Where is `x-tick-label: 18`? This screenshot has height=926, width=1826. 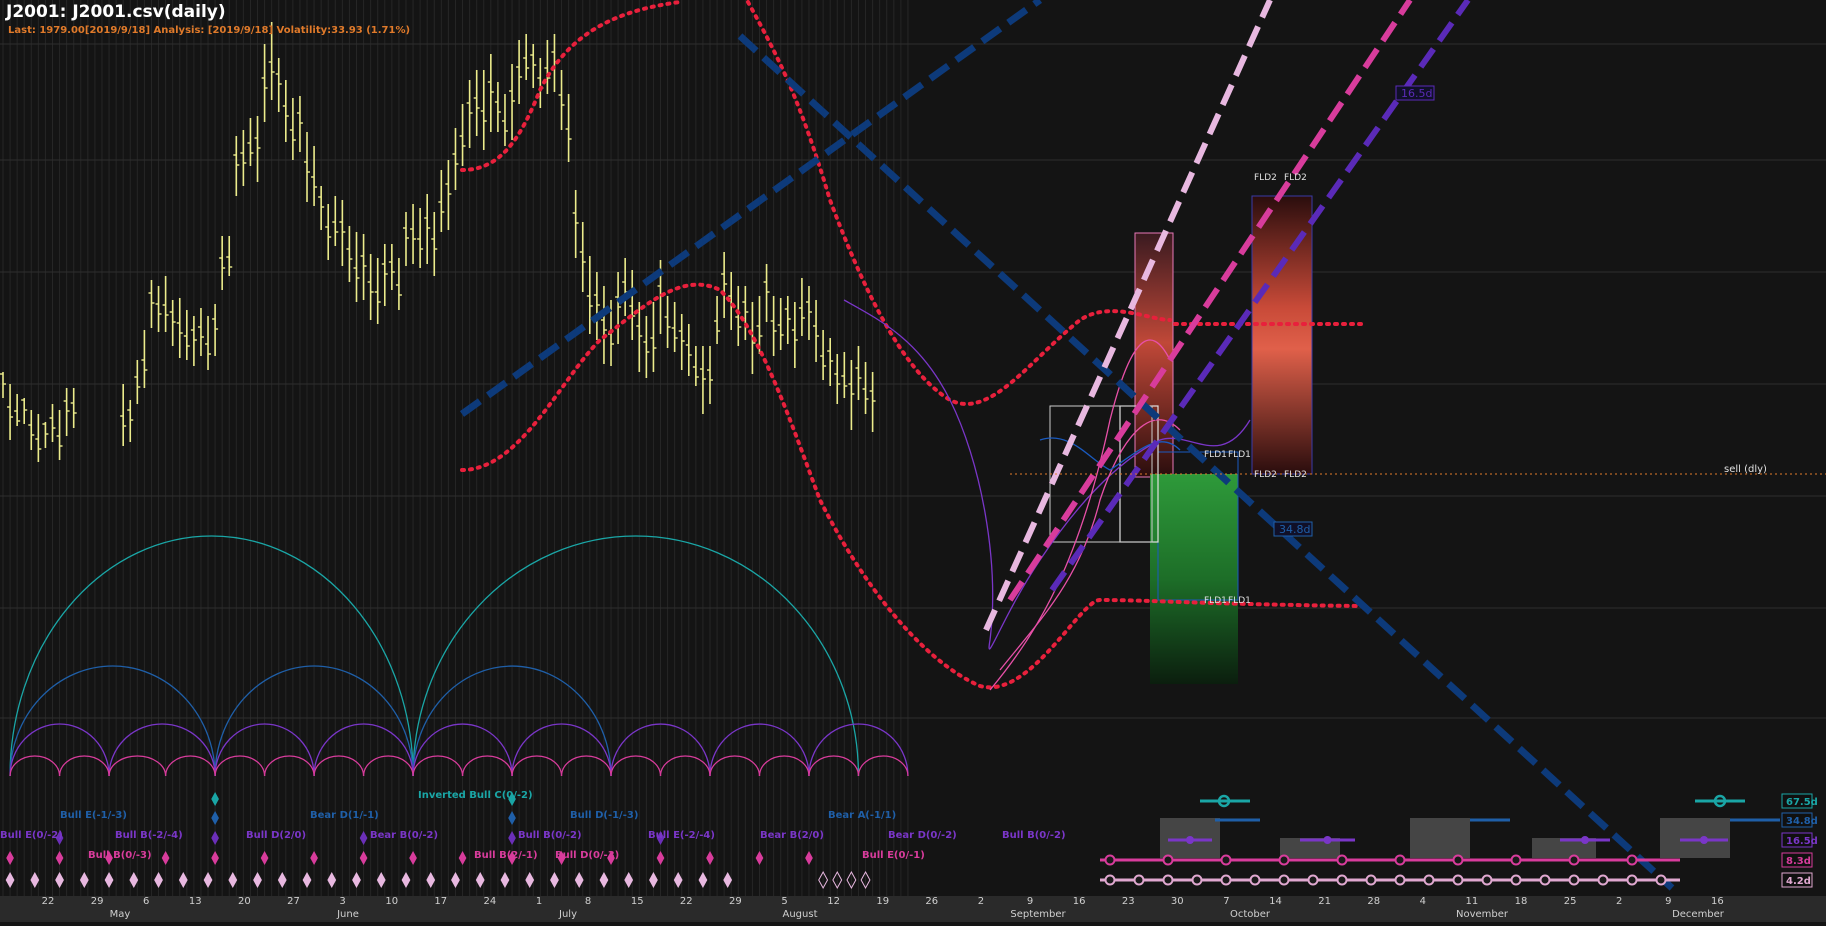
x-tick-label: 18 is located at coordinates (1521, 901).